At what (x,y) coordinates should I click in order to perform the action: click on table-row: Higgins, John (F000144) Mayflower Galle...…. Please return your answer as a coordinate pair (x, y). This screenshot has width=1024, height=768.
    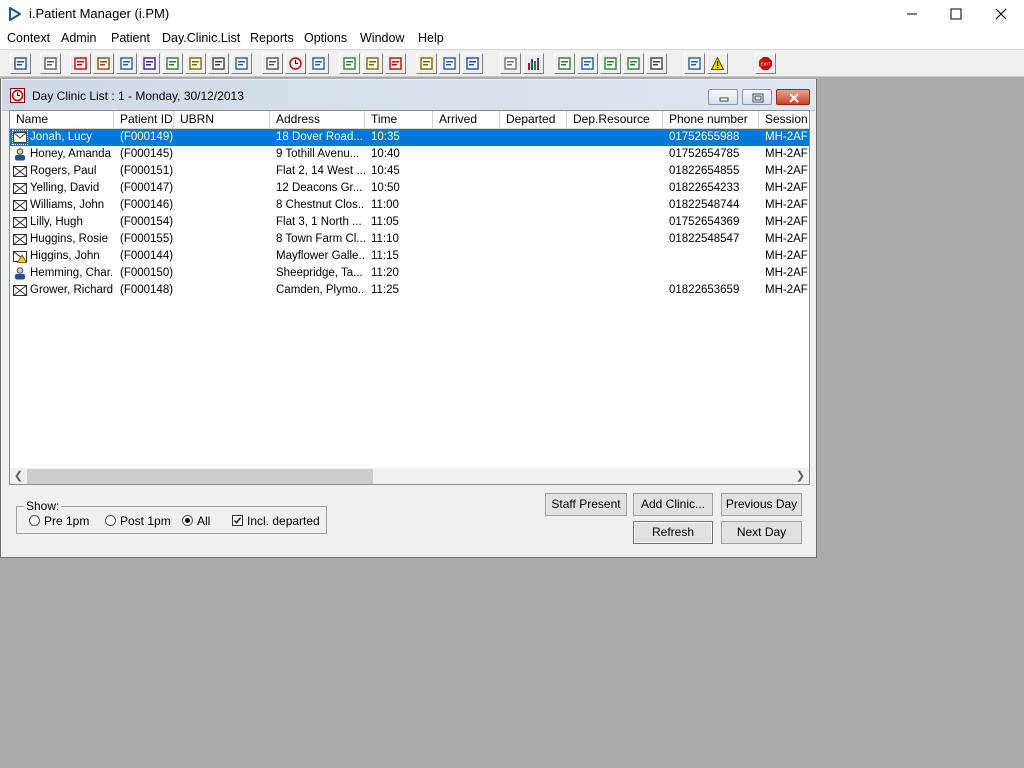
    Looking at the image, I should click on (409, 256).